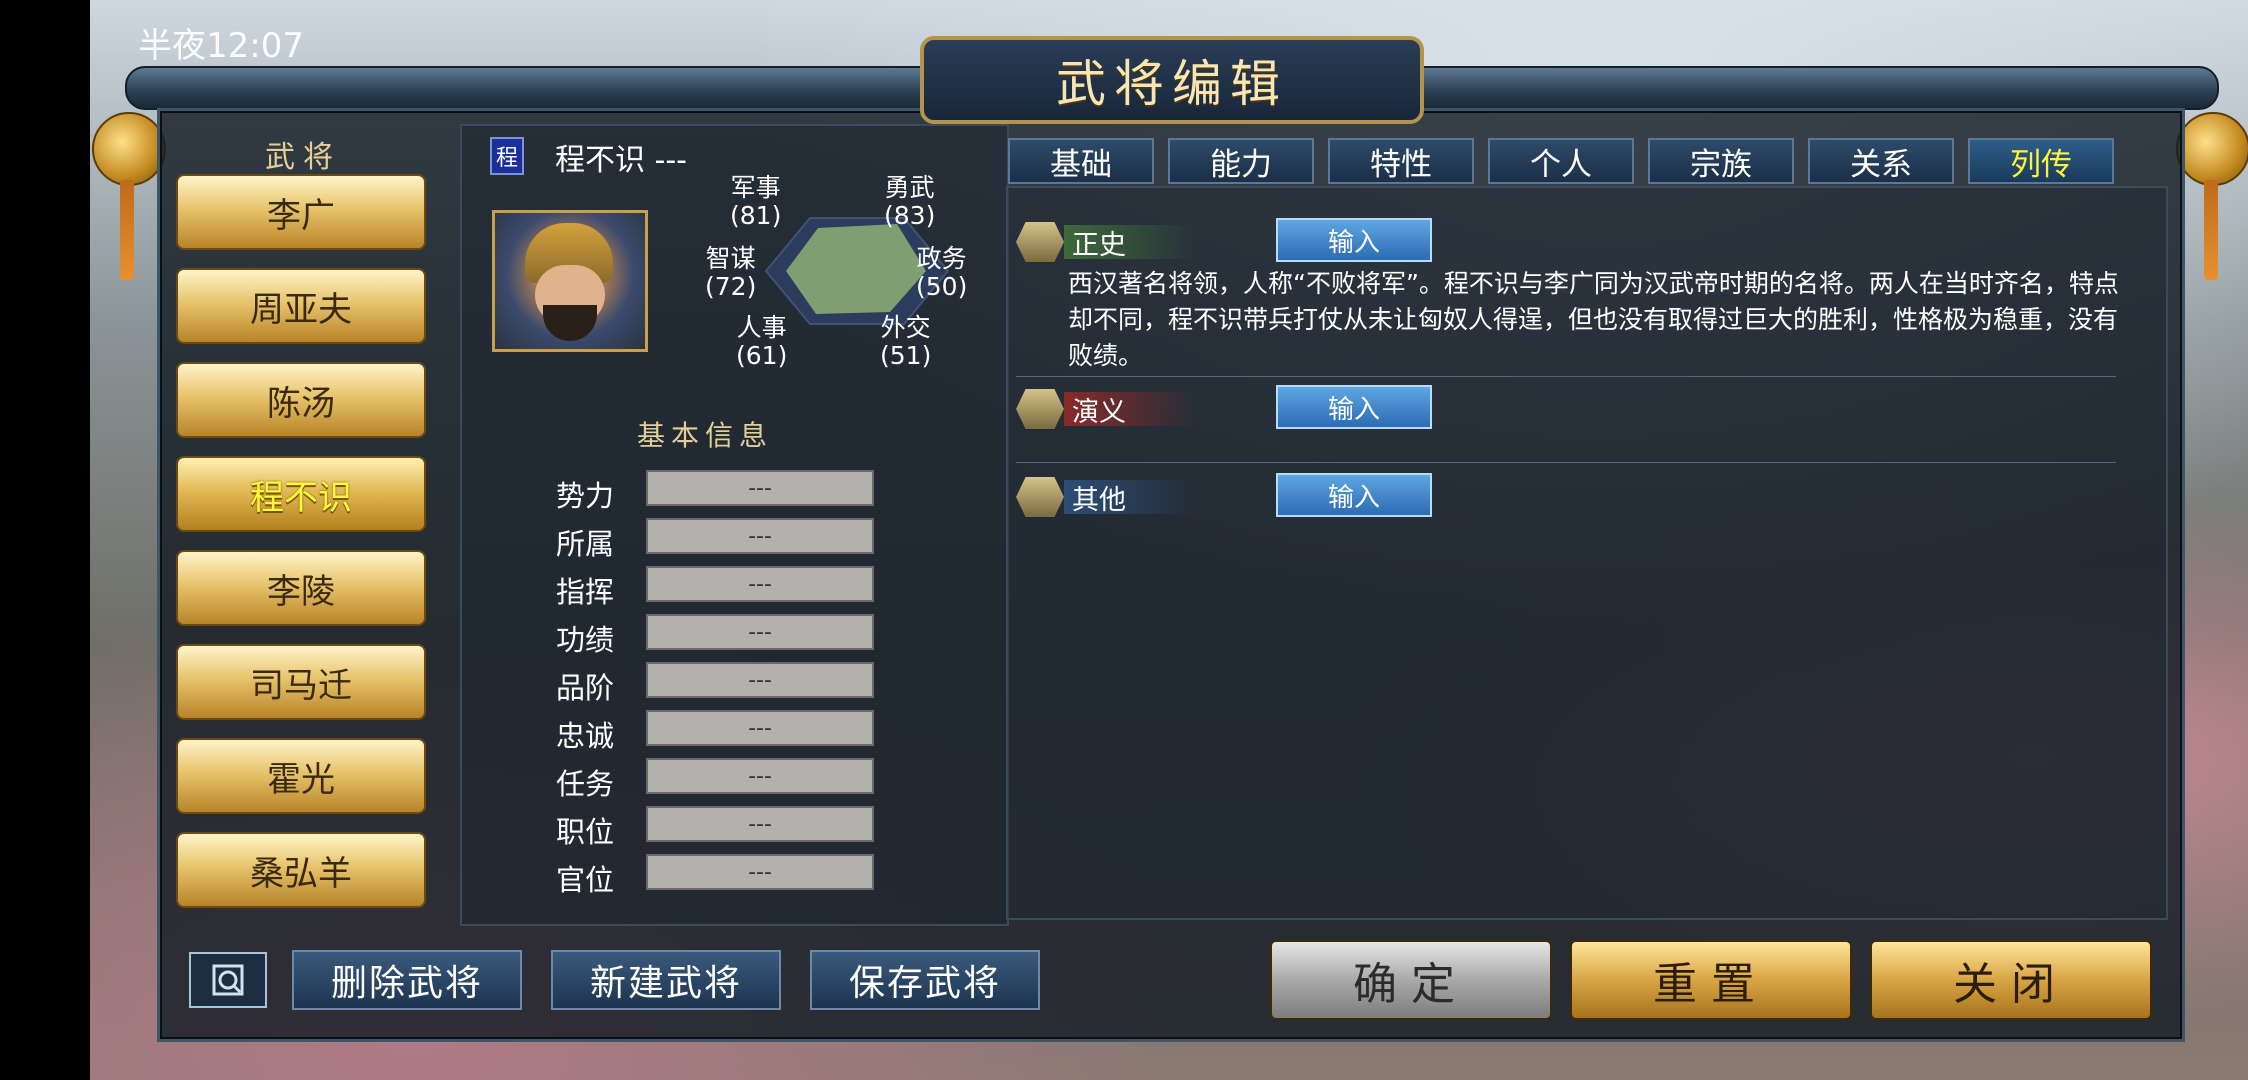 Image resolution: width=2248 pixels, height=1080 pixels. What do you see at coordinates (760, 728) in the screenshot?
I see `field-loyalty: ---` at bounding box center [760, 728].